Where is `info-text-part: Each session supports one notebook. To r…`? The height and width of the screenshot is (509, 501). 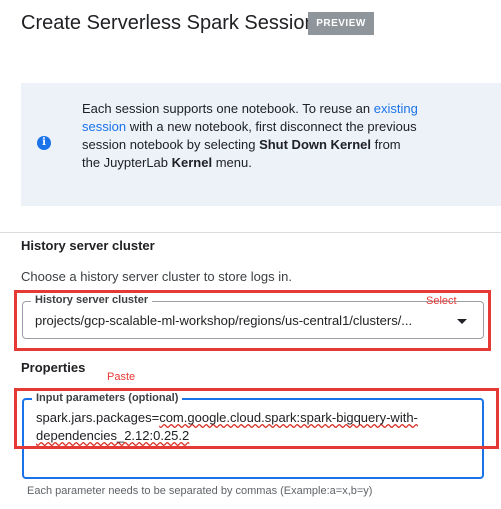
info-text-part: Each session supports one notebook. To r… is located at coordinates (226, 108).